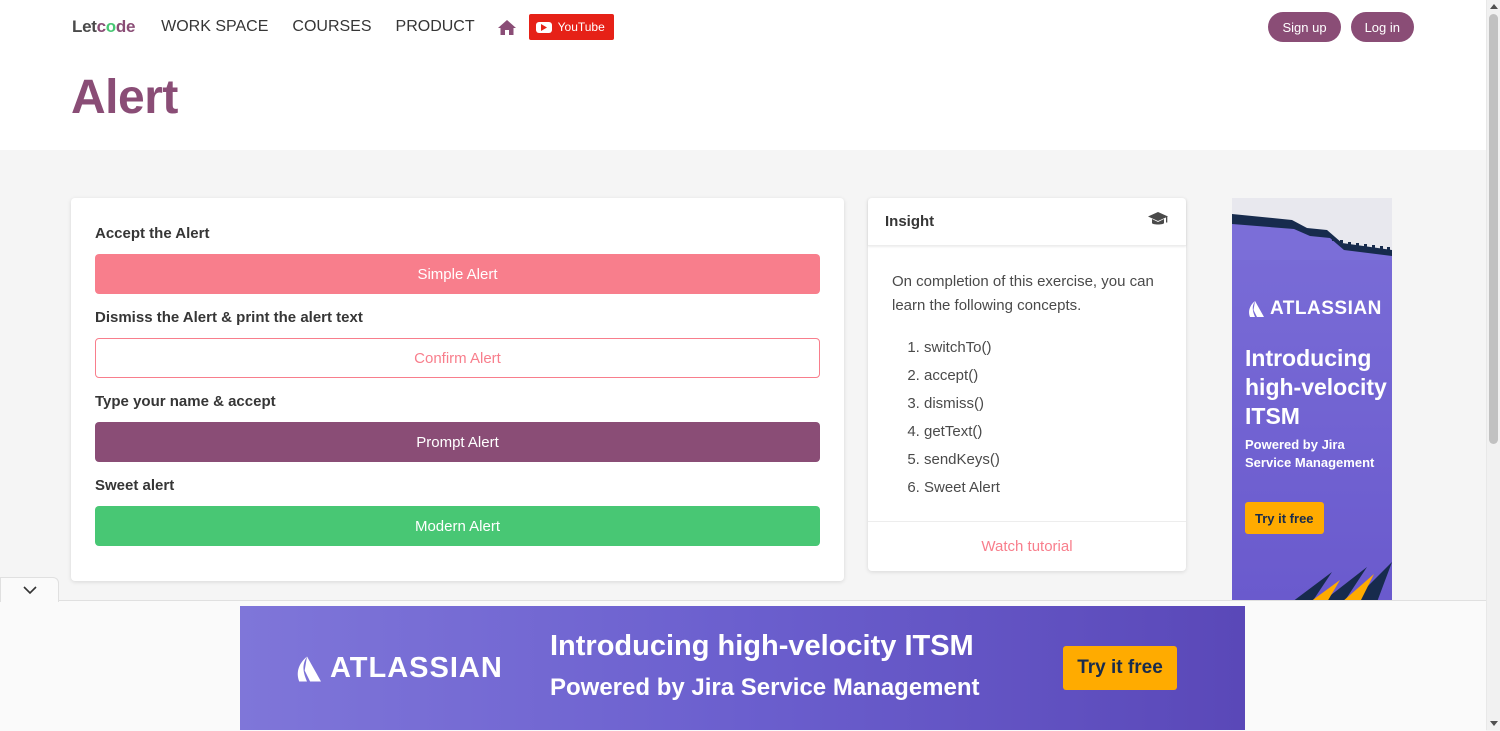  I want to click on list-item: getText(), so click(1043, 432).